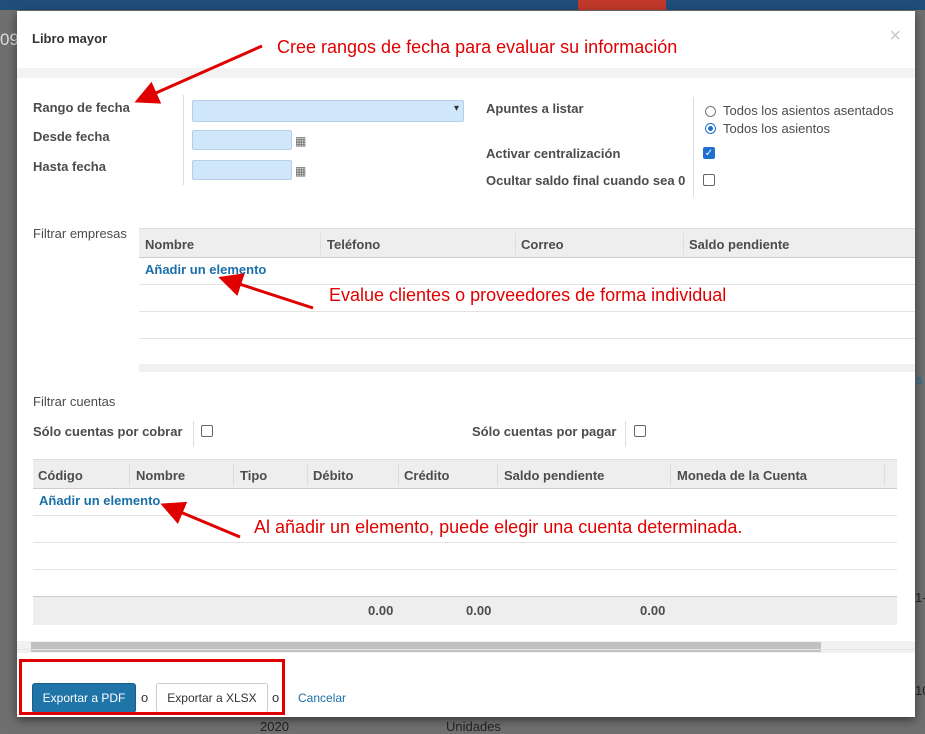 Image resolution: width=925 pixels, height=734 pixels. I want to click on dialog-title: Libro mayor, so click(70, 38).